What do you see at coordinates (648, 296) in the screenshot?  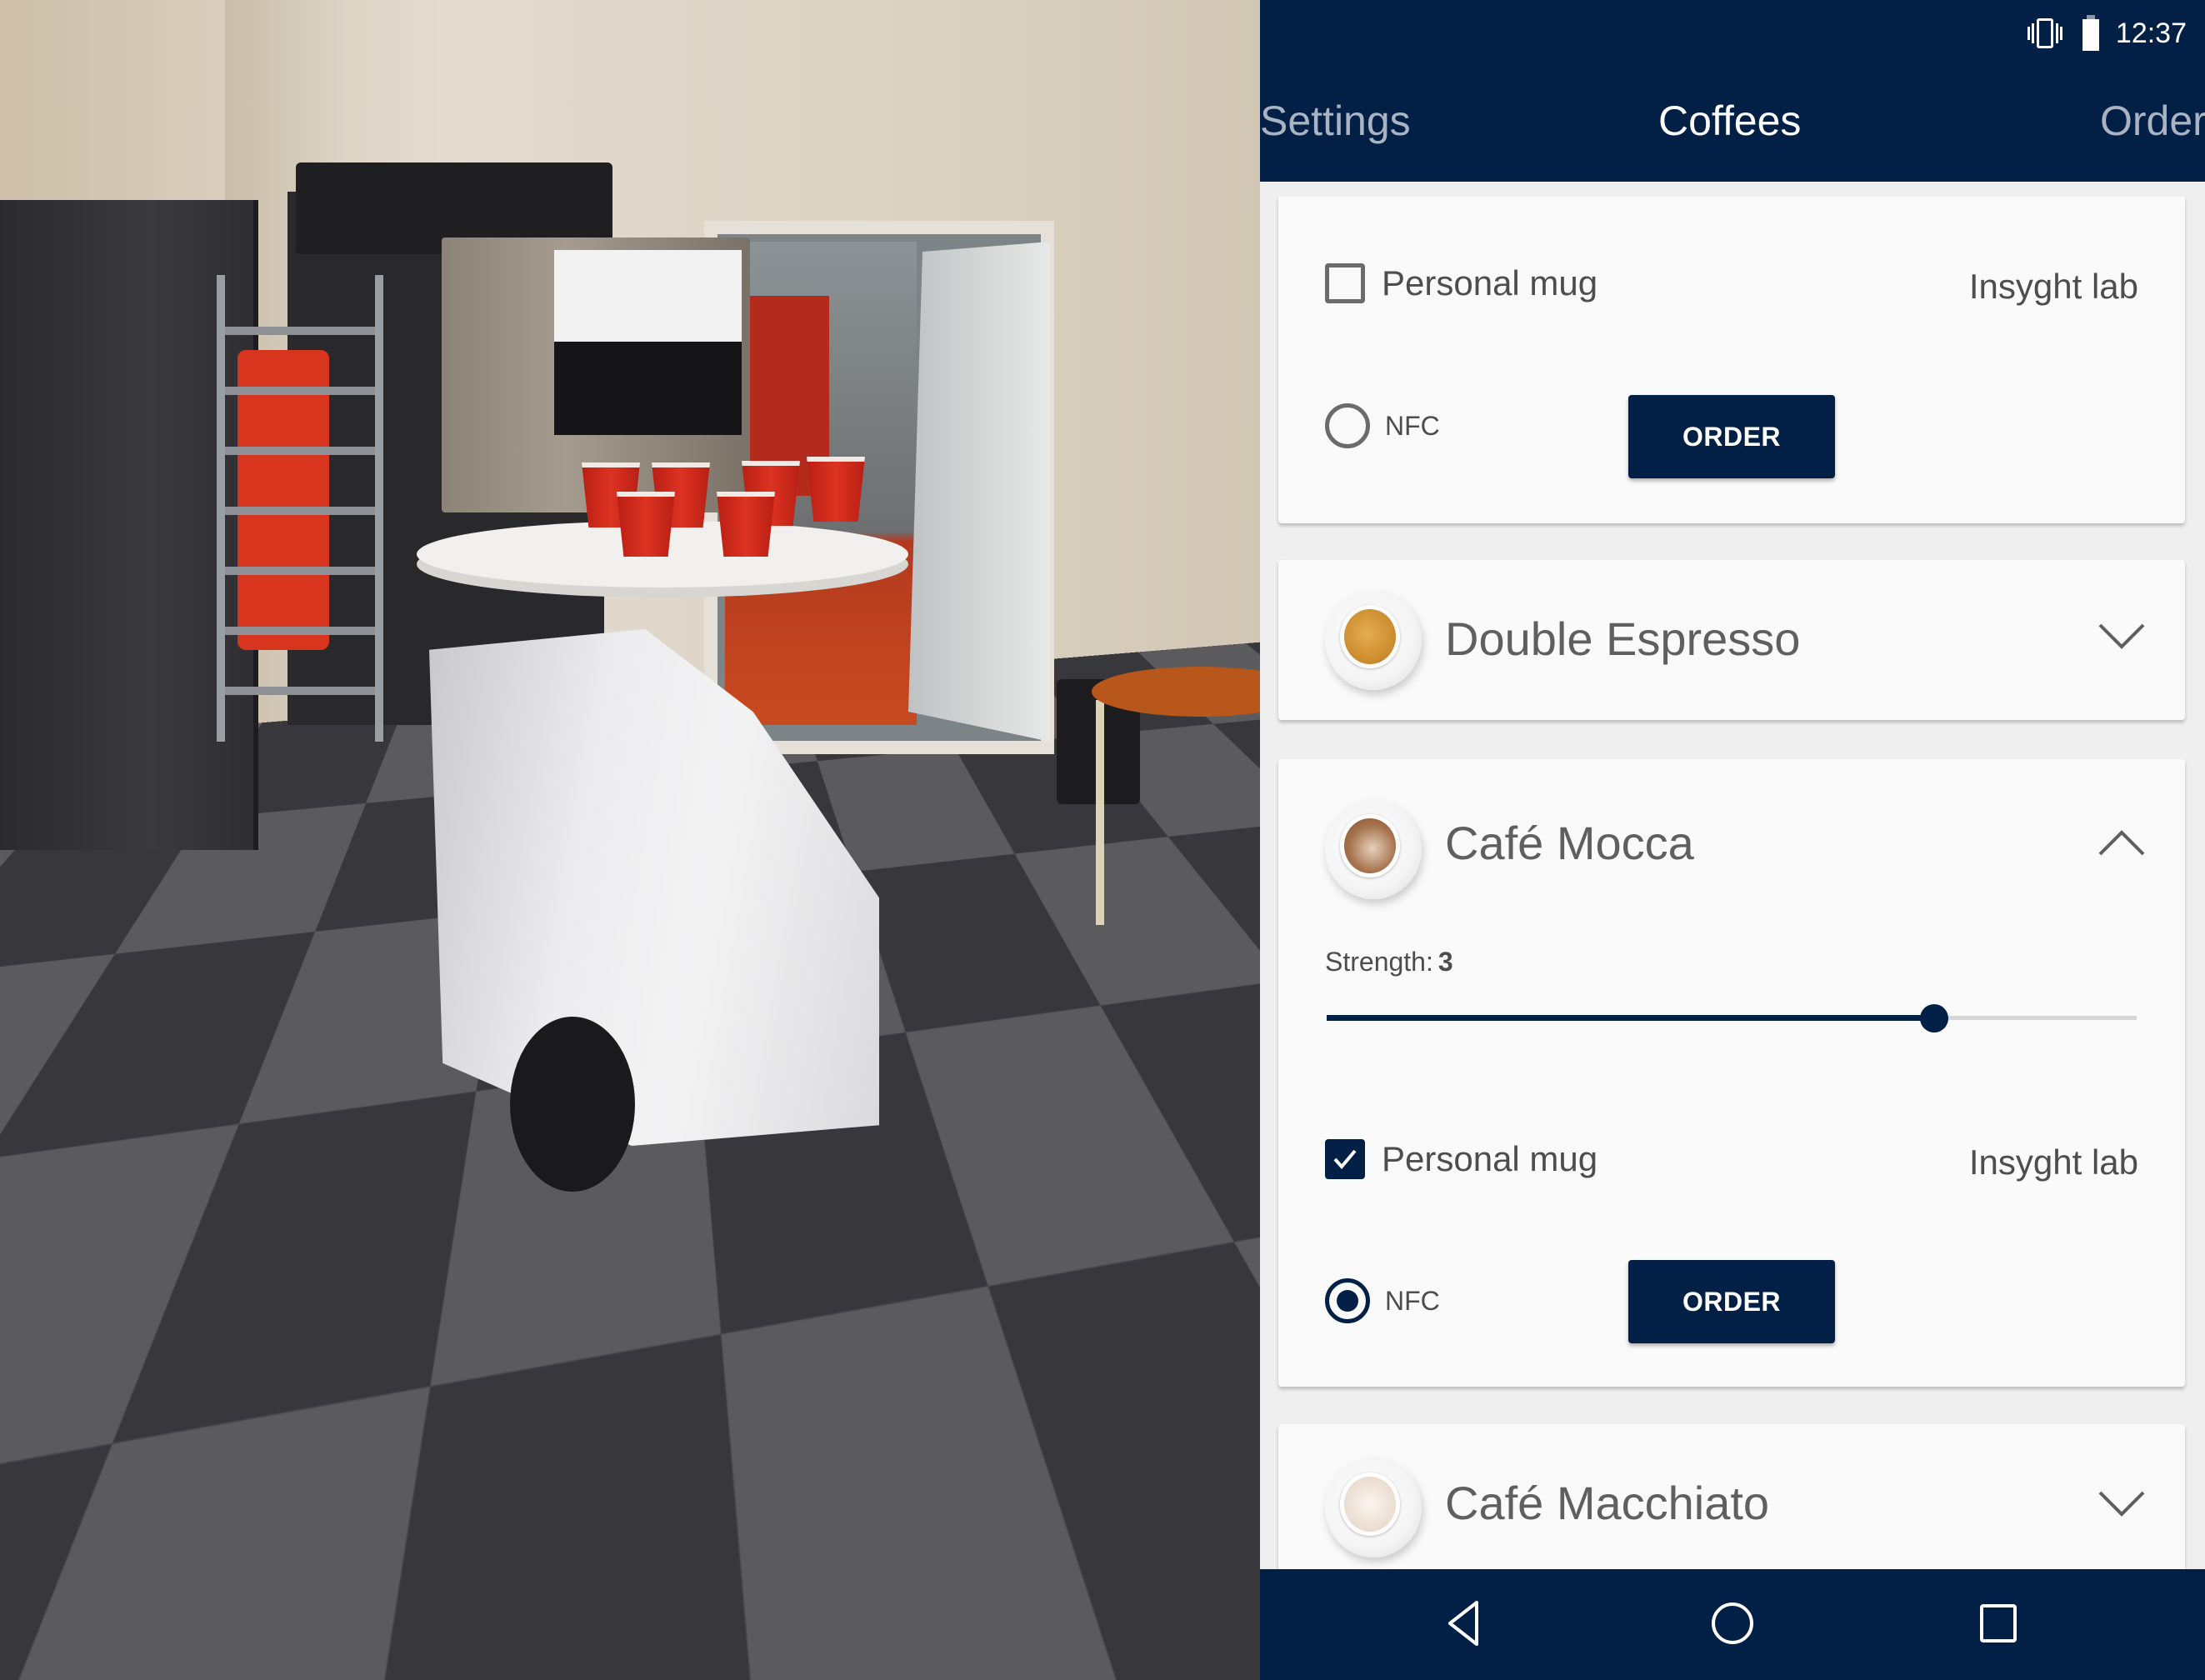 I see `coffee-machine-panel` at bounding box center [648, 296].